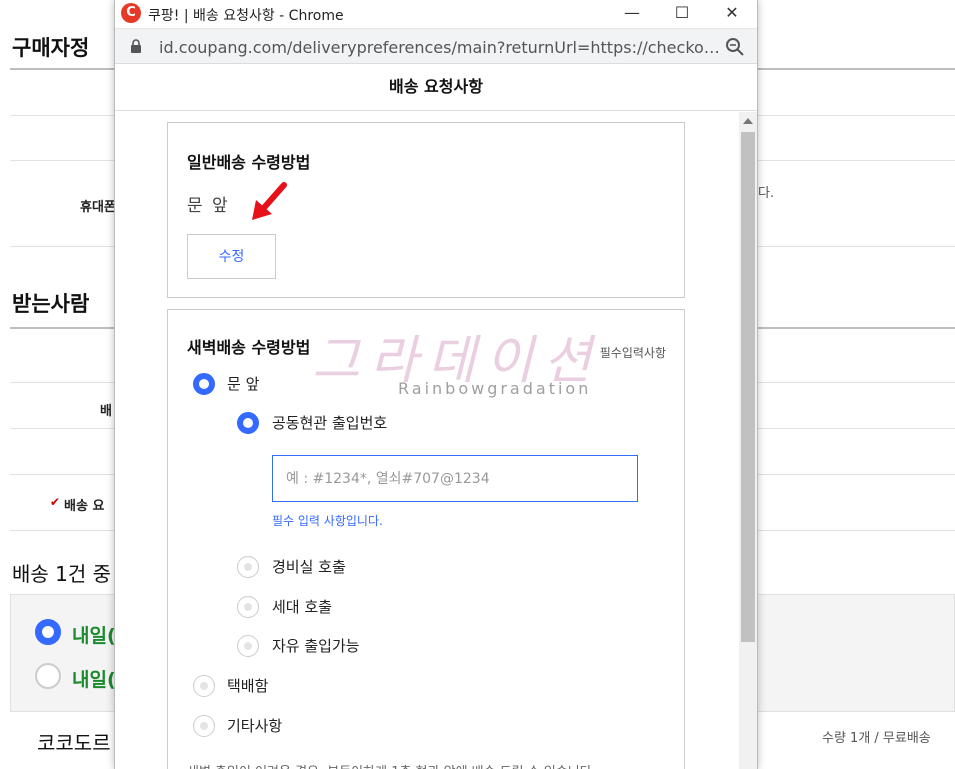 The image size is (955, 769). What do you see at coordinates (766, 193) in the screenshot?
I see `phone-note: 다.` at bounding box center [766, 193].